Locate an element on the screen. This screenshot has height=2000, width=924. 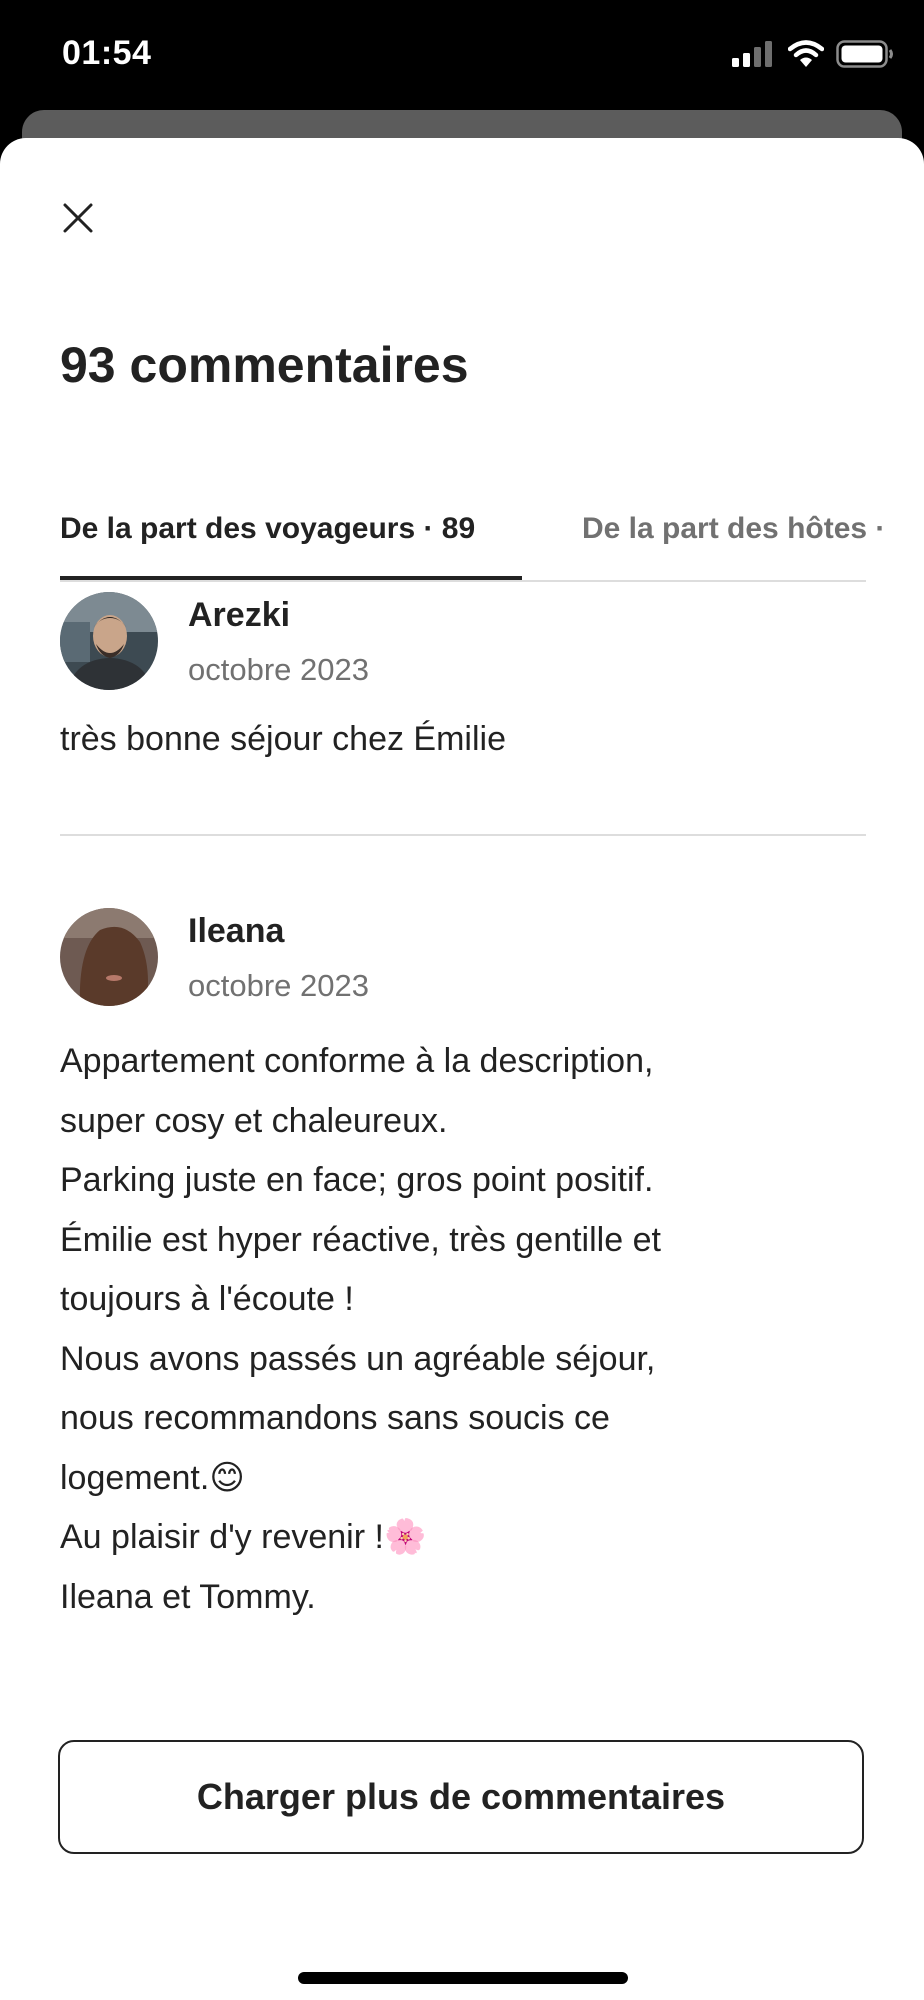
battery-icon is located at coordinates (865, 56).